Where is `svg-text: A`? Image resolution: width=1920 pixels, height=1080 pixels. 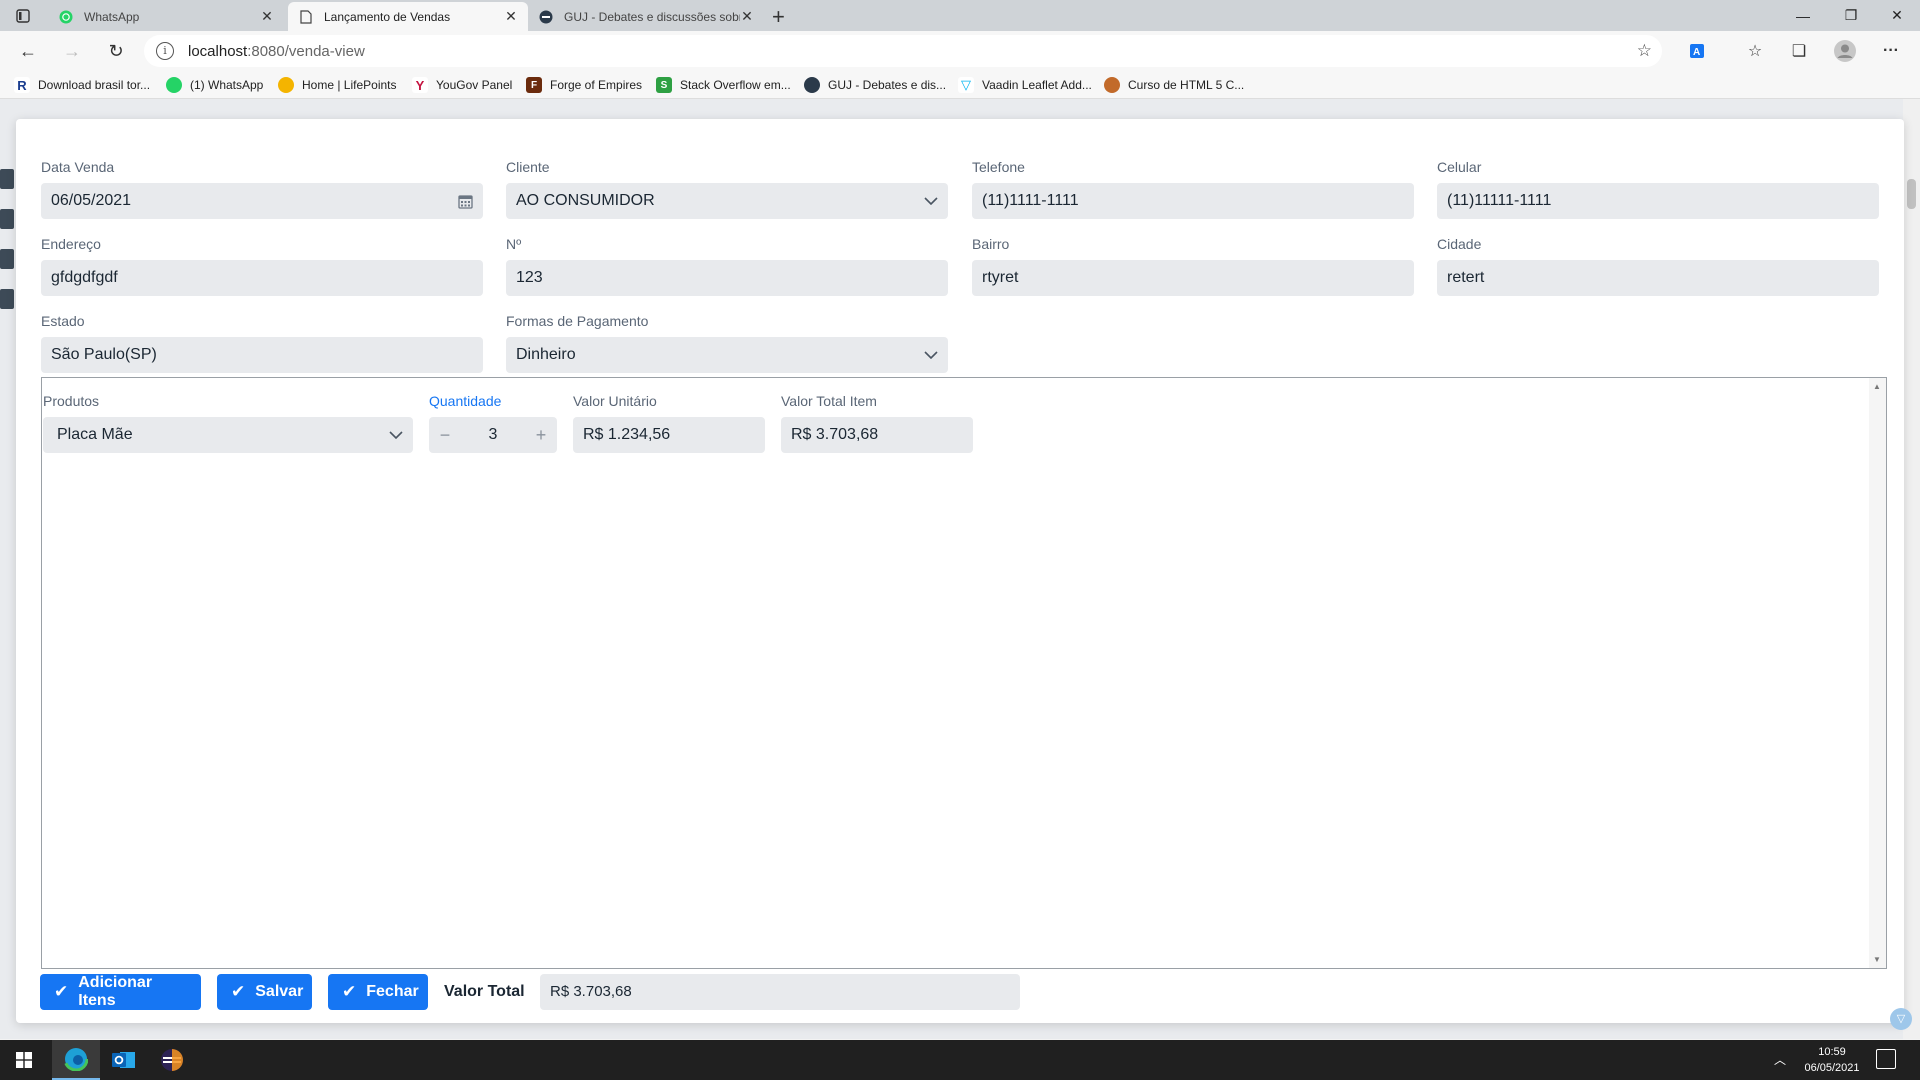
svg-text: A is located at coordinates (1696, 52).